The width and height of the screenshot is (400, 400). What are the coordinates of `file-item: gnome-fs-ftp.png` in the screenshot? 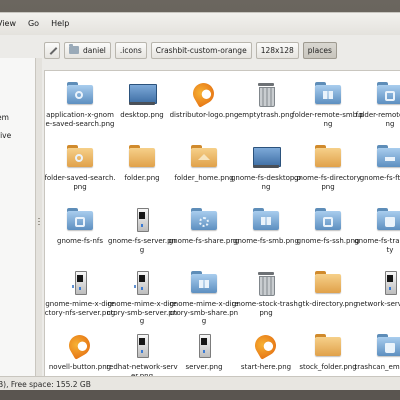 It's located at (378, 168).